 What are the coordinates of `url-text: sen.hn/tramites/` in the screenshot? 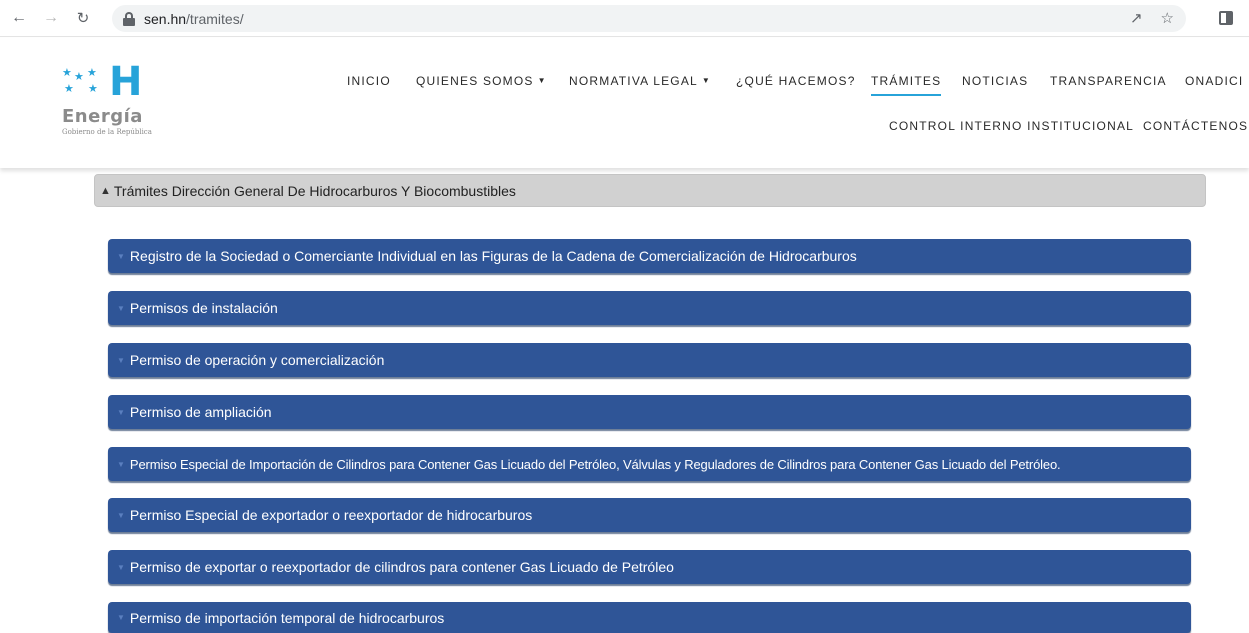 It's located at (194, 19).